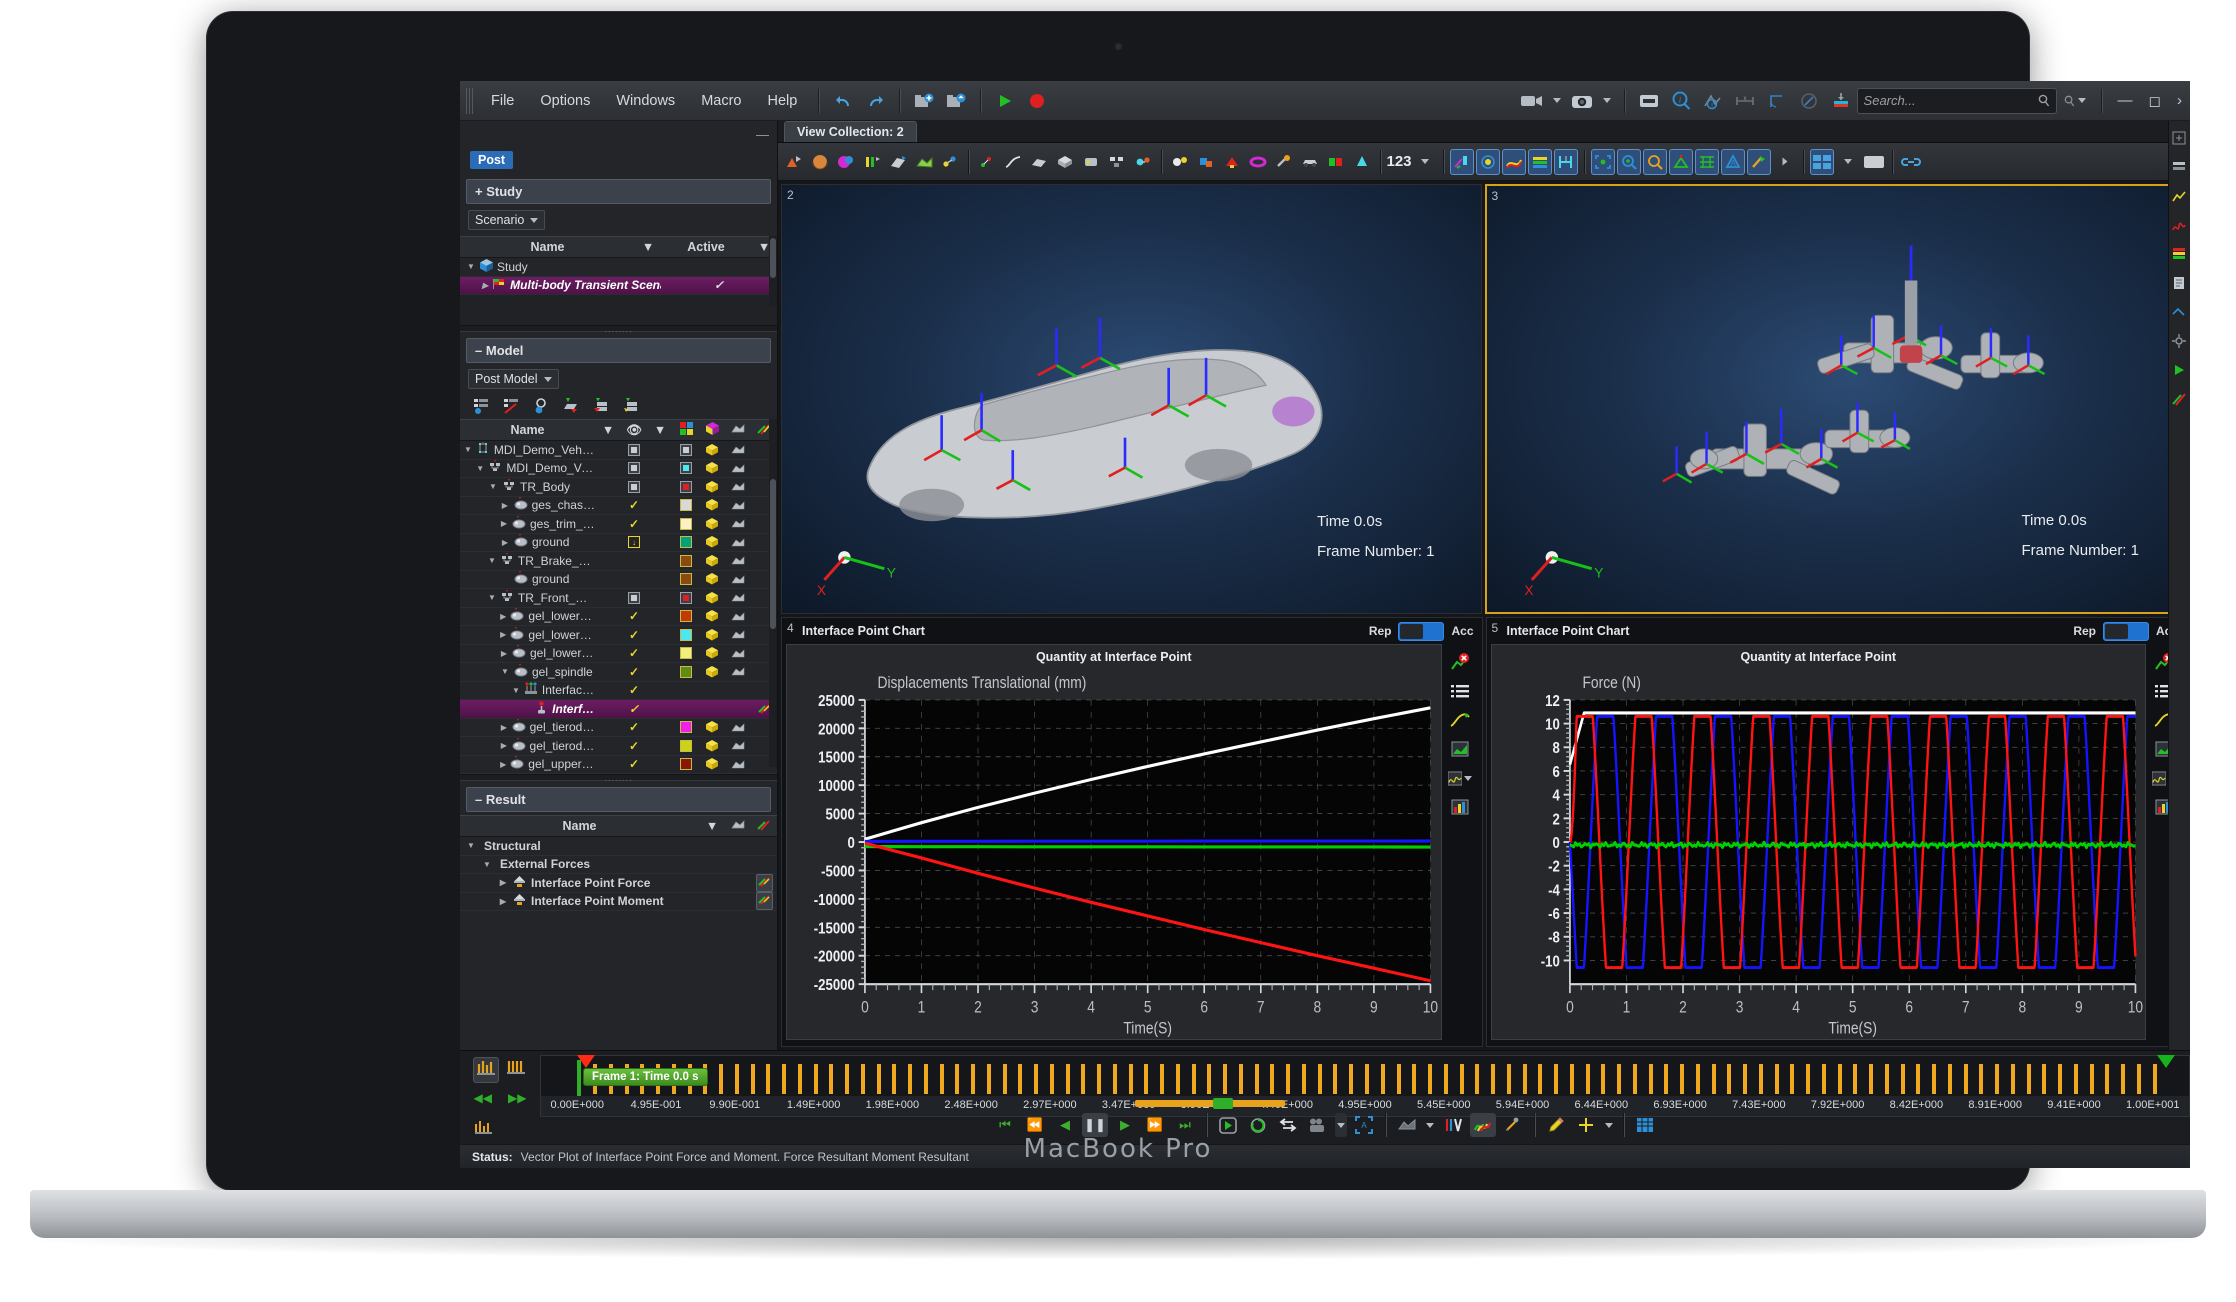  Describe the element at coordinates (1460, 807) in the screenshot. I see `chart-4-bar-icon` at that location.